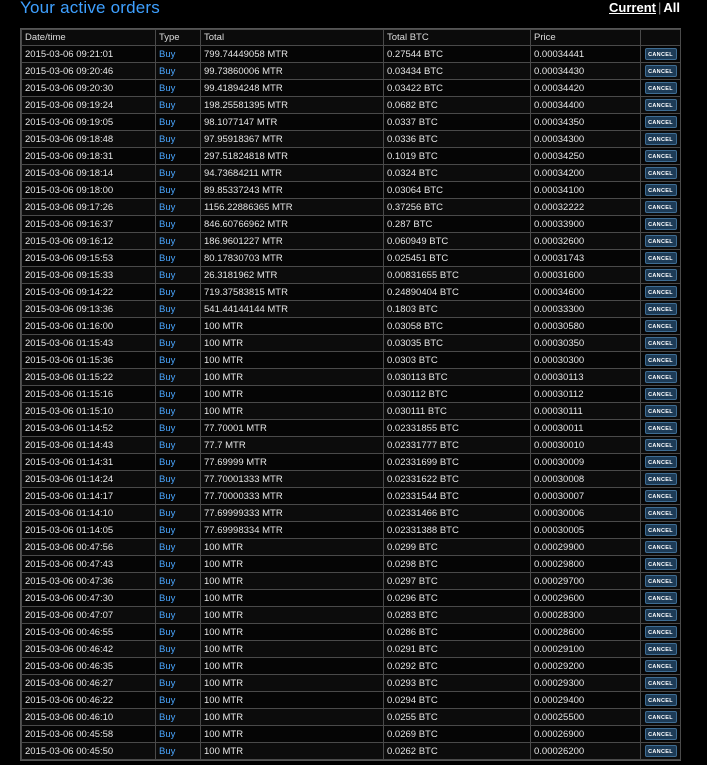 The width and height of the screenshot is (707, 765). What do you see at coordinates (457, 105) in the screenshot?
I see `cell-total-btc: 0.0682 BTC` at bounding box center [457, 105].